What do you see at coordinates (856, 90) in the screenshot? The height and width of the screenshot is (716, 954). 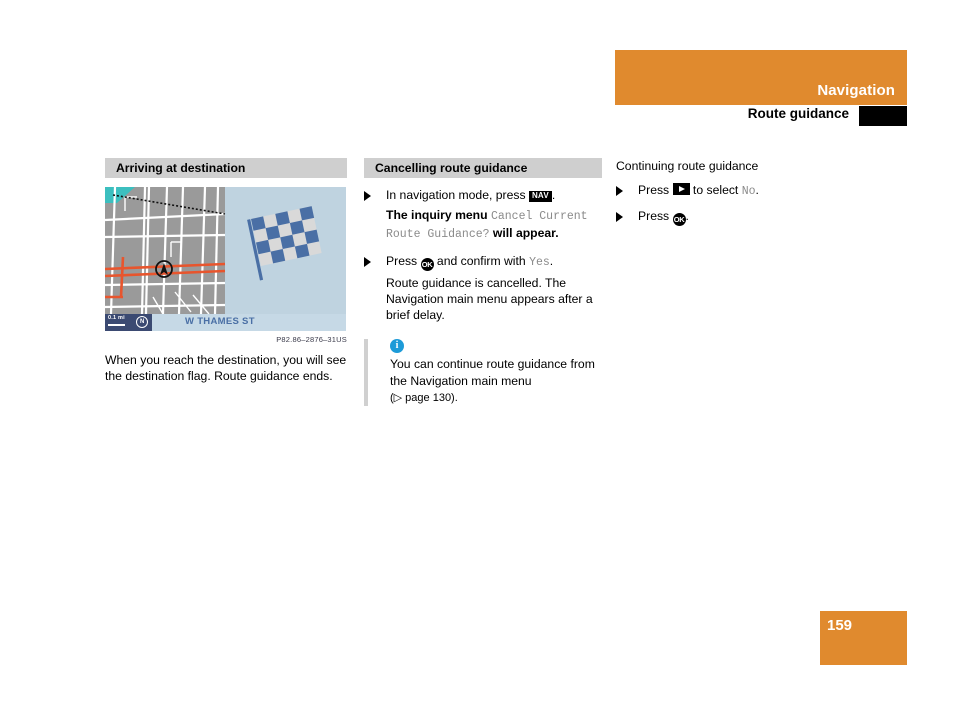 I see `page-title: Navigation` at bounding box center [856, 90].